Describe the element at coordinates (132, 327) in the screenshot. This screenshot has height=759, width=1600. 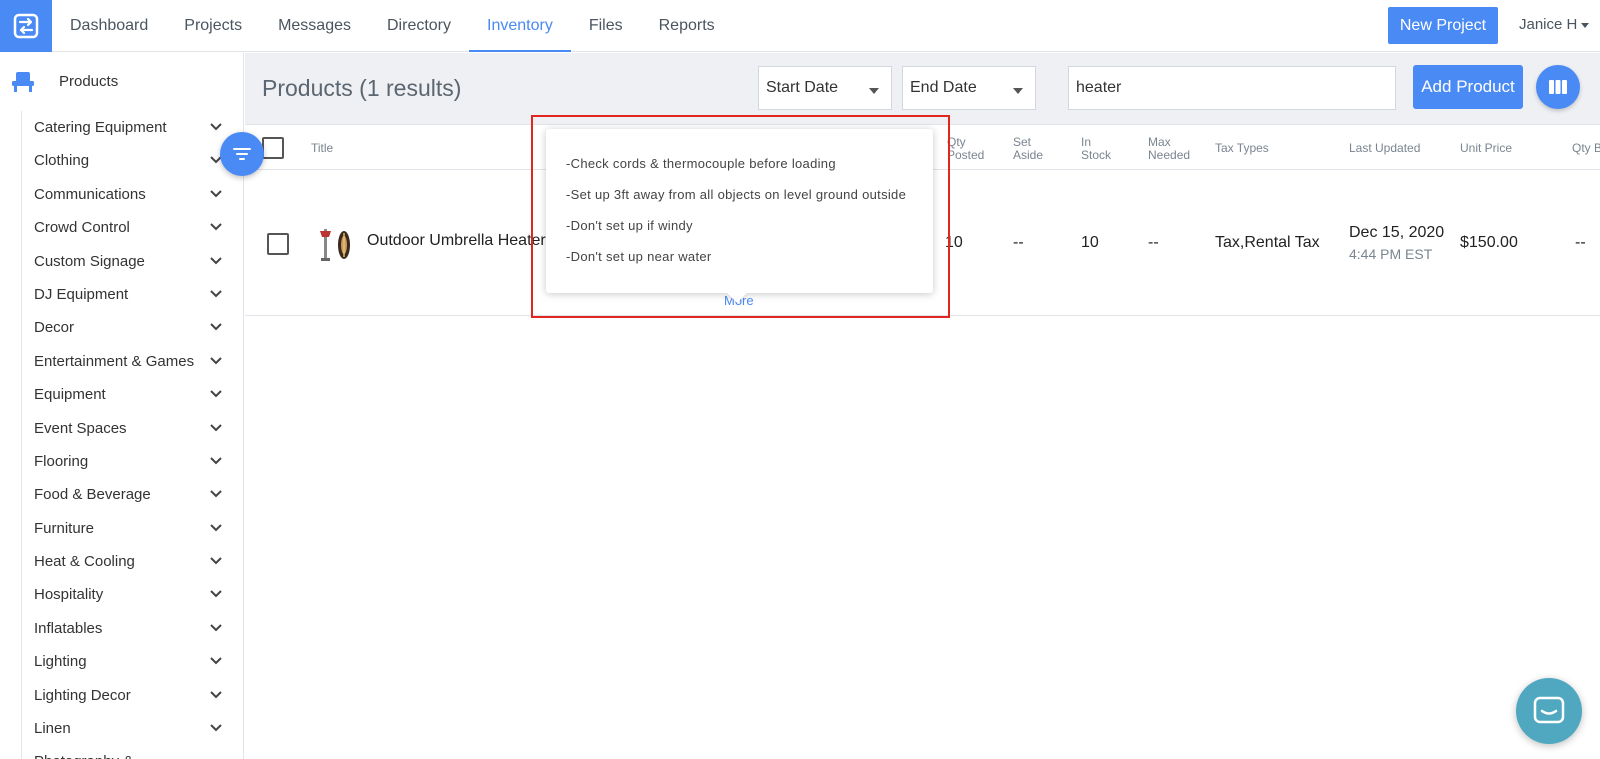
I see `sidebar-category-item: Decor` at that location.